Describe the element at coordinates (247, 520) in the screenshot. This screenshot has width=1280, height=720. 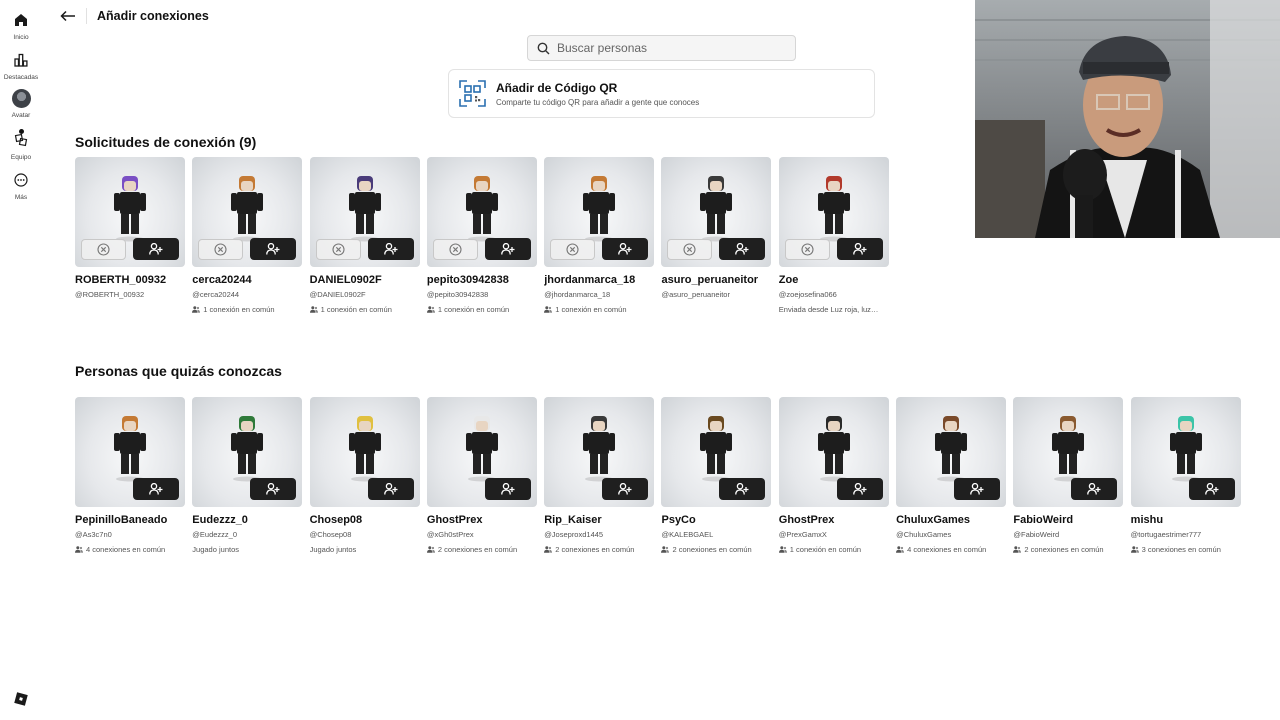
I see `user-display-name: Eudezzz_0` at that location.